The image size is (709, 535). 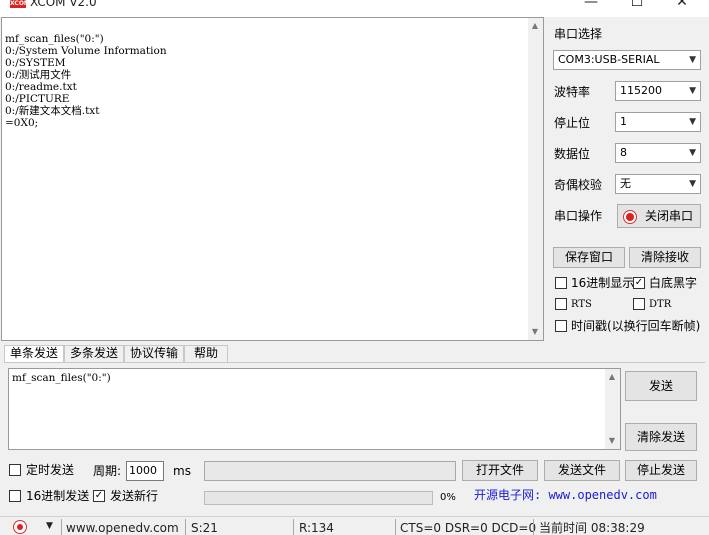 I want to click on parity-select: 无 ▼, so click(x=658, y=184).